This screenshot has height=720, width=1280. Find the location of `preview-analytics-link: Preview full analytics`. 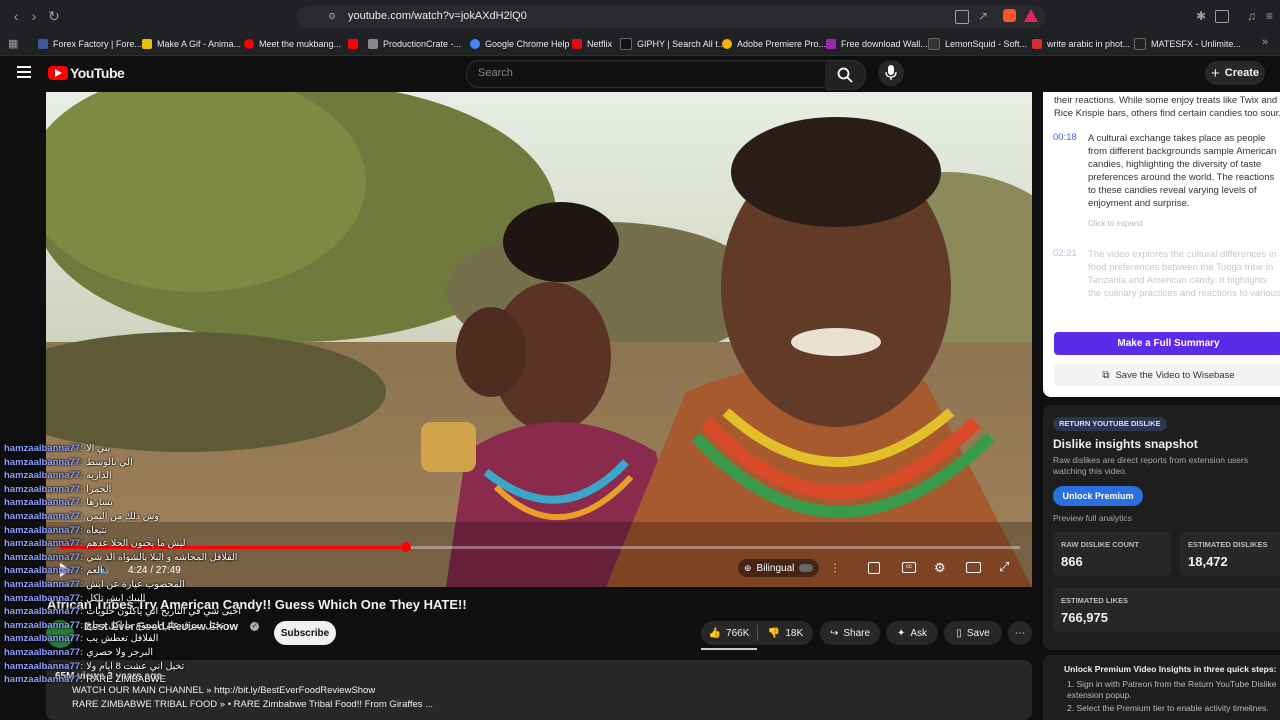

preview-analytics-link: Preview full analytics is located at coordinates (1092, 518).